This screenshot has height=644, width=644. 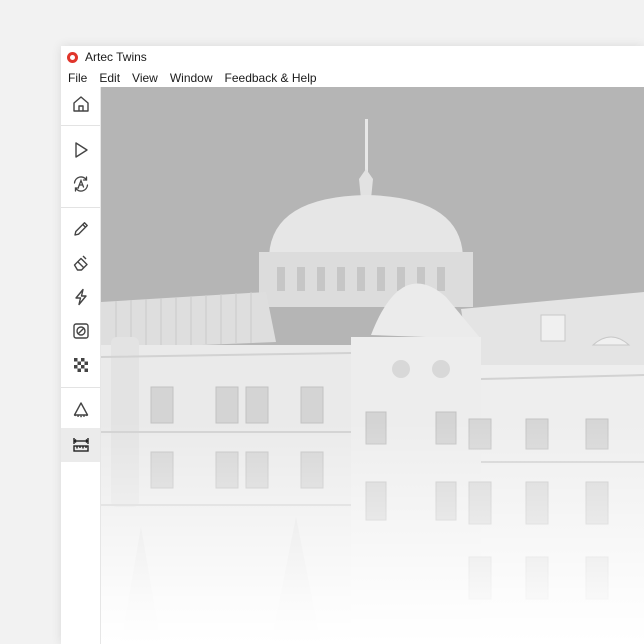 What do you see at coordinates (116, 57) in the screenshot?
I see `app-title: Artec Twins` at bounding box center [116, 57].